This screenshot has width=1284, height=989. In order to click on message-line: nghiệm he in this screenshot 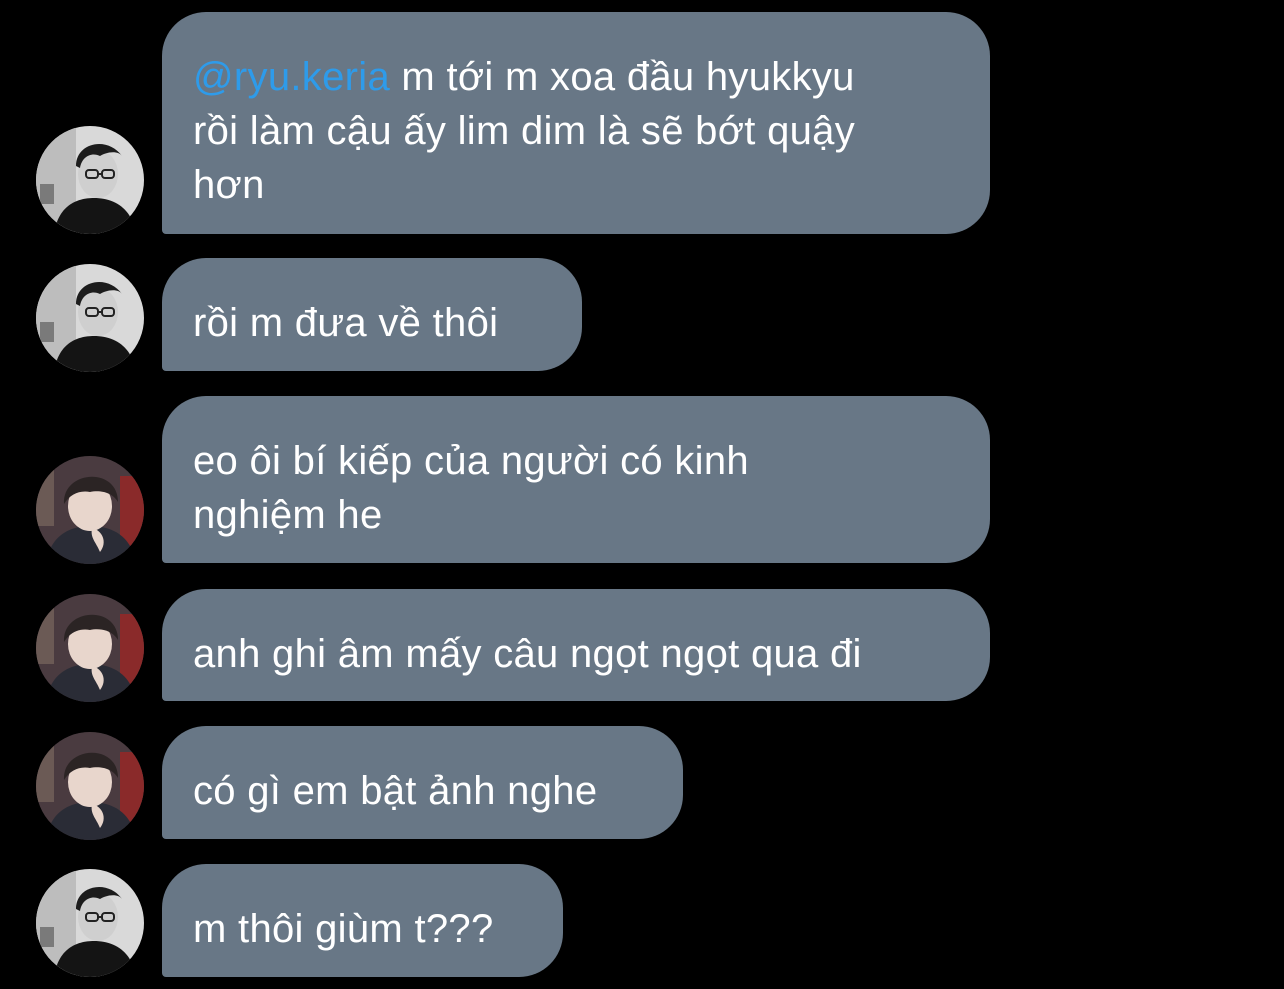, I will do `click(288, 515)`.